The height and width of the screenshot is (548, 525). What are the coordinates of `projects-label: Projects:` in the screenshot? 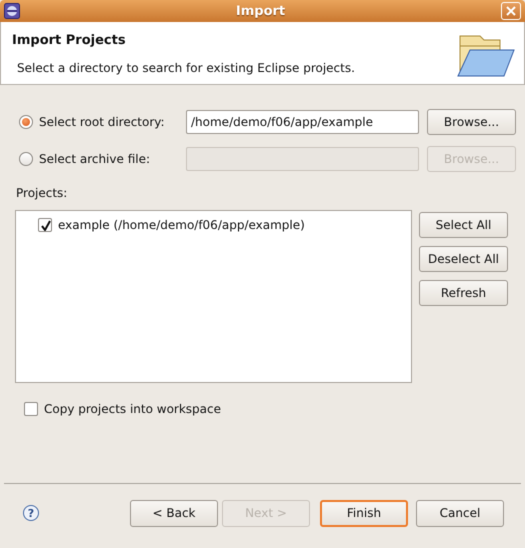 It's located at (42, 193).